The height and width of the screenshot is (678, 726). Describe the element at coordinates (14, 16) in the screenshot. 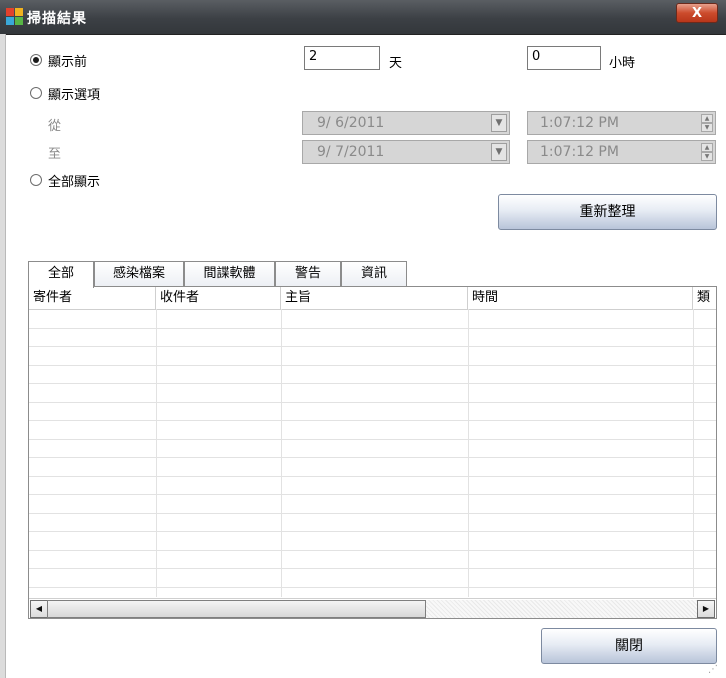

I see `avg-logo-icon` at that location.